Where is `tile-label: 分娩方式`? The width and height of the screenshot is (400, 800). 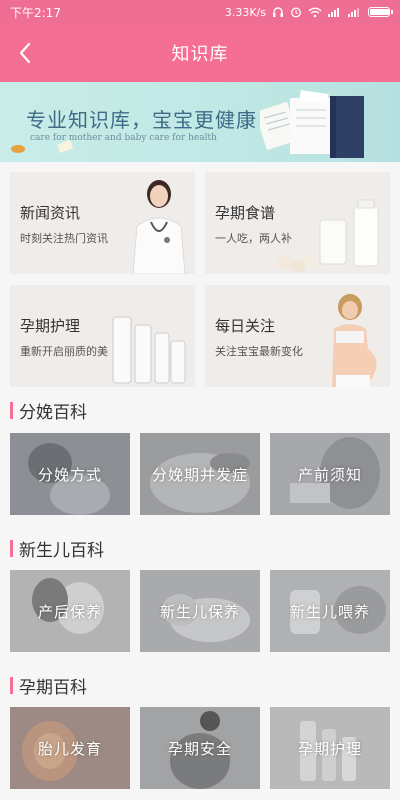
tile-label: 分娩方式 is located at coordinates (69, 474).